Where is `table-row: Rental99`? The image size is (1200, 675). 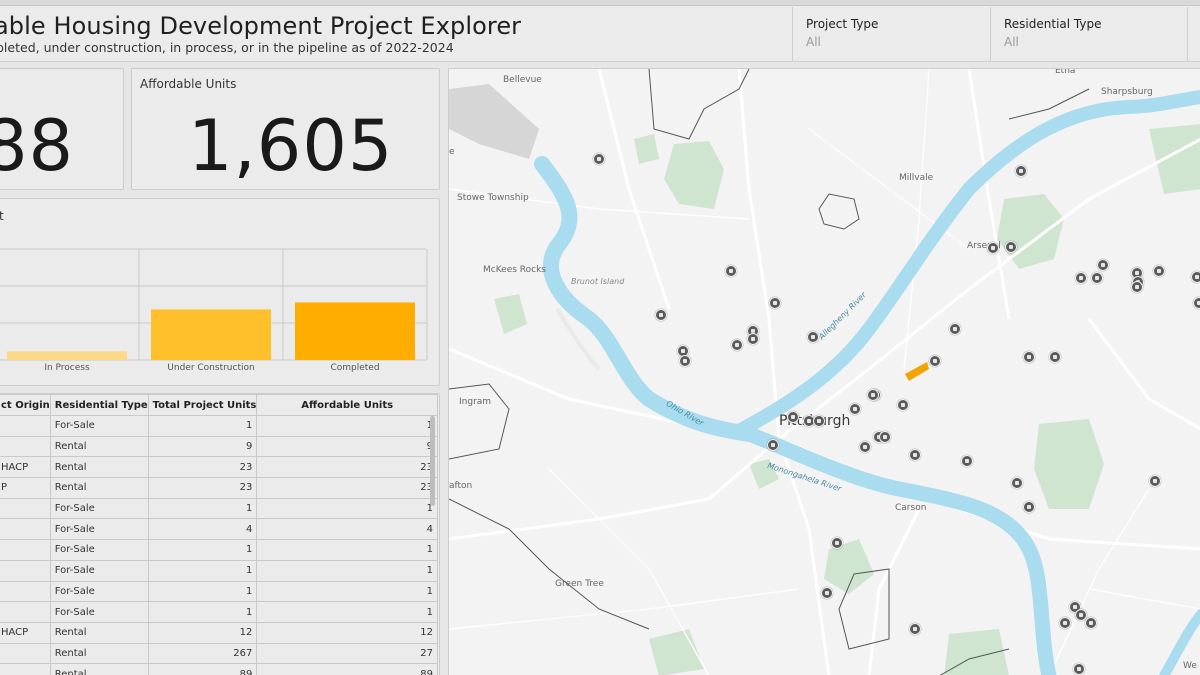 table-row: Rental99 is located at coordinates (219, 446).